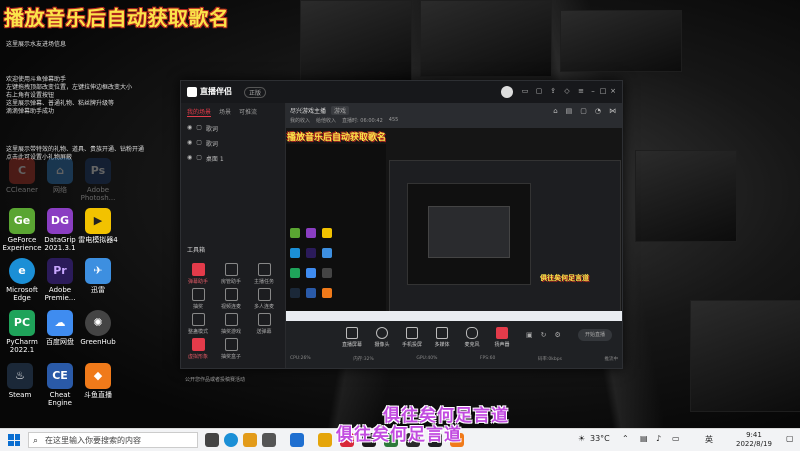 This screenshot has width=800, height=451. What do you see at coordinates (98, 328) in the screenshot?
I see `desktop-icon-greenhub: ✺ GreenHub` at bounding box center [98, 328].